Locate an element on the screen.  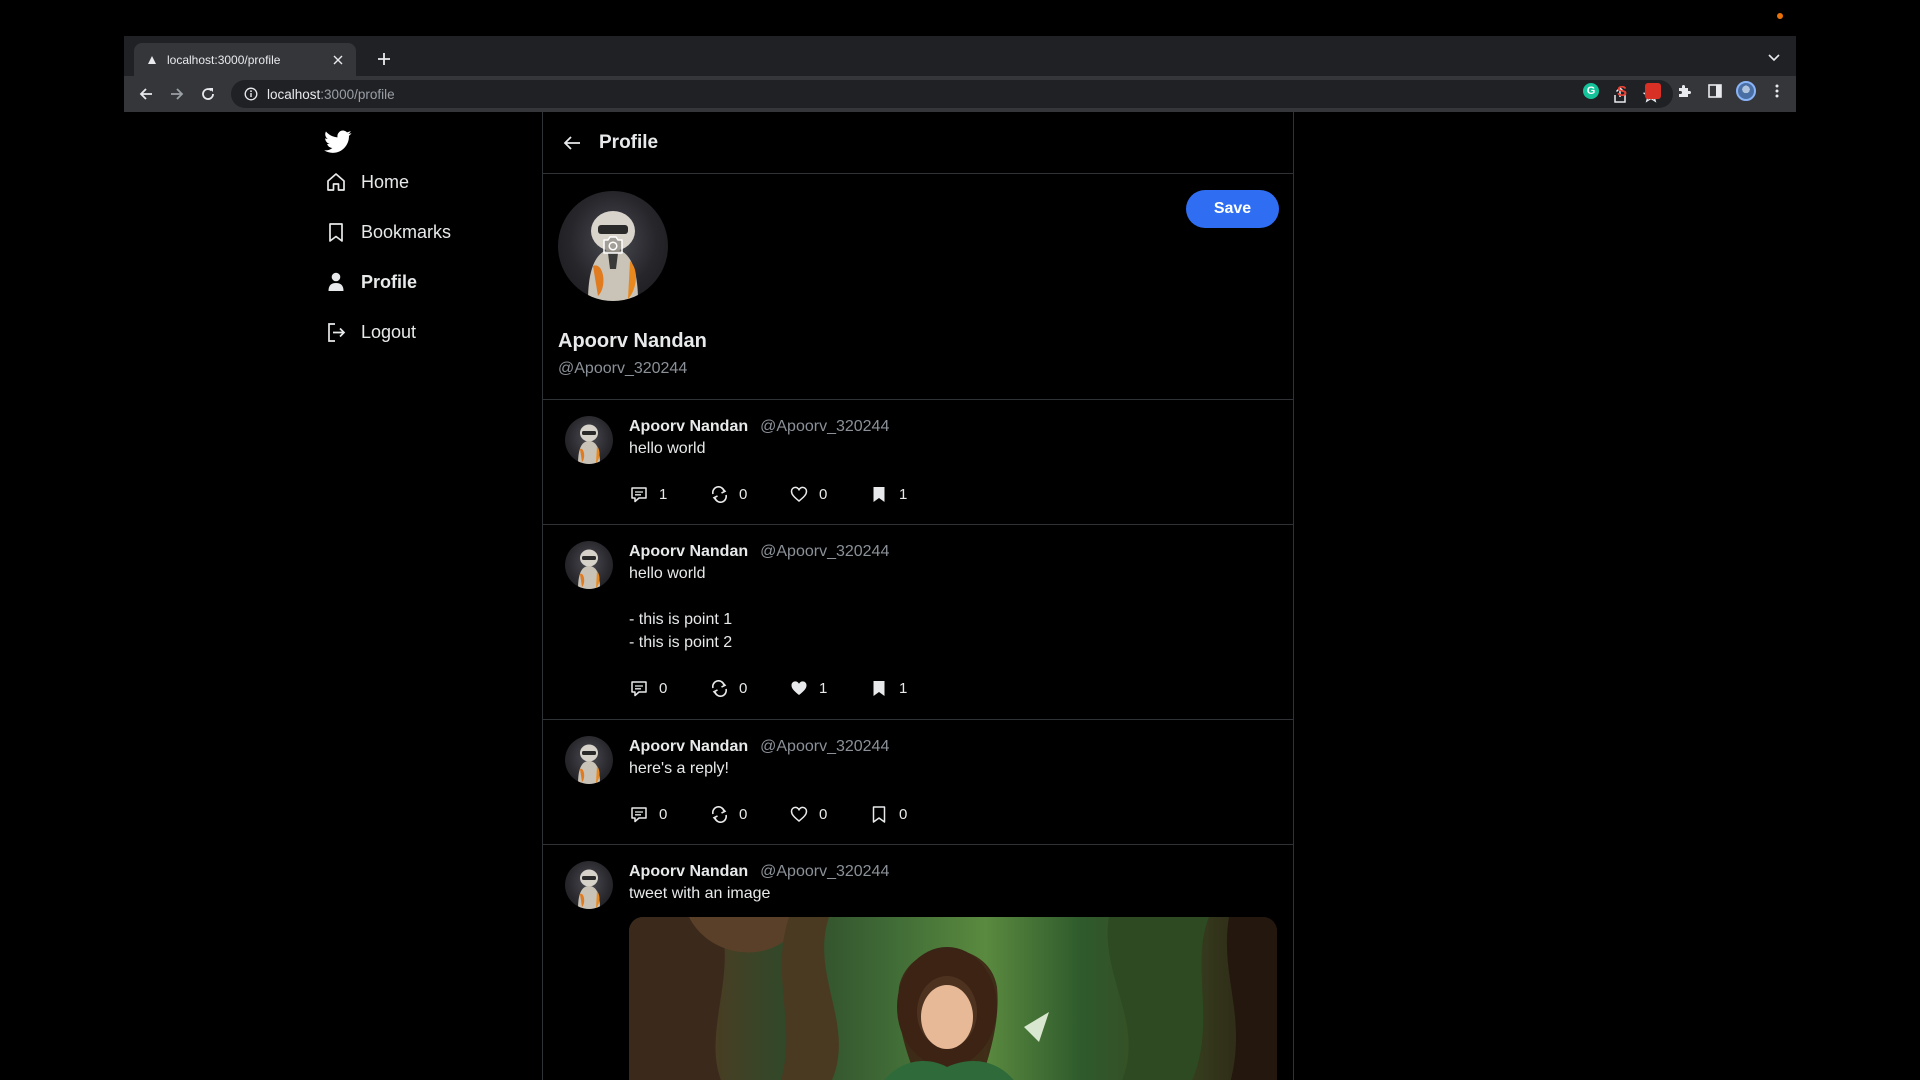
tweet-image is located at coordinates (953, 998).